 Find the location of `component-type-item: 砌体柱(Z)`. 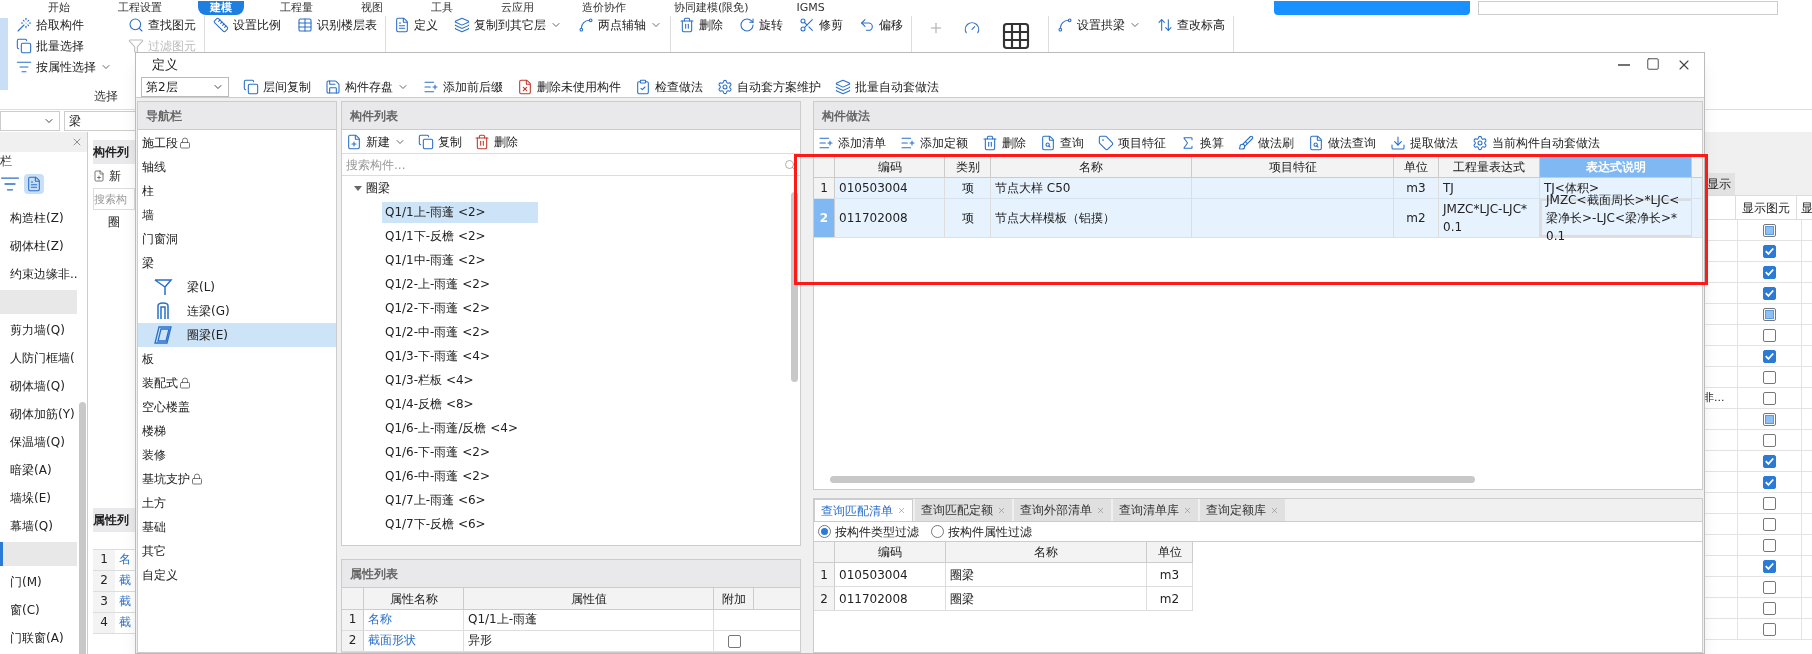

component-type-item: 砌体柱(Z) is located at coordinates (43, 246).